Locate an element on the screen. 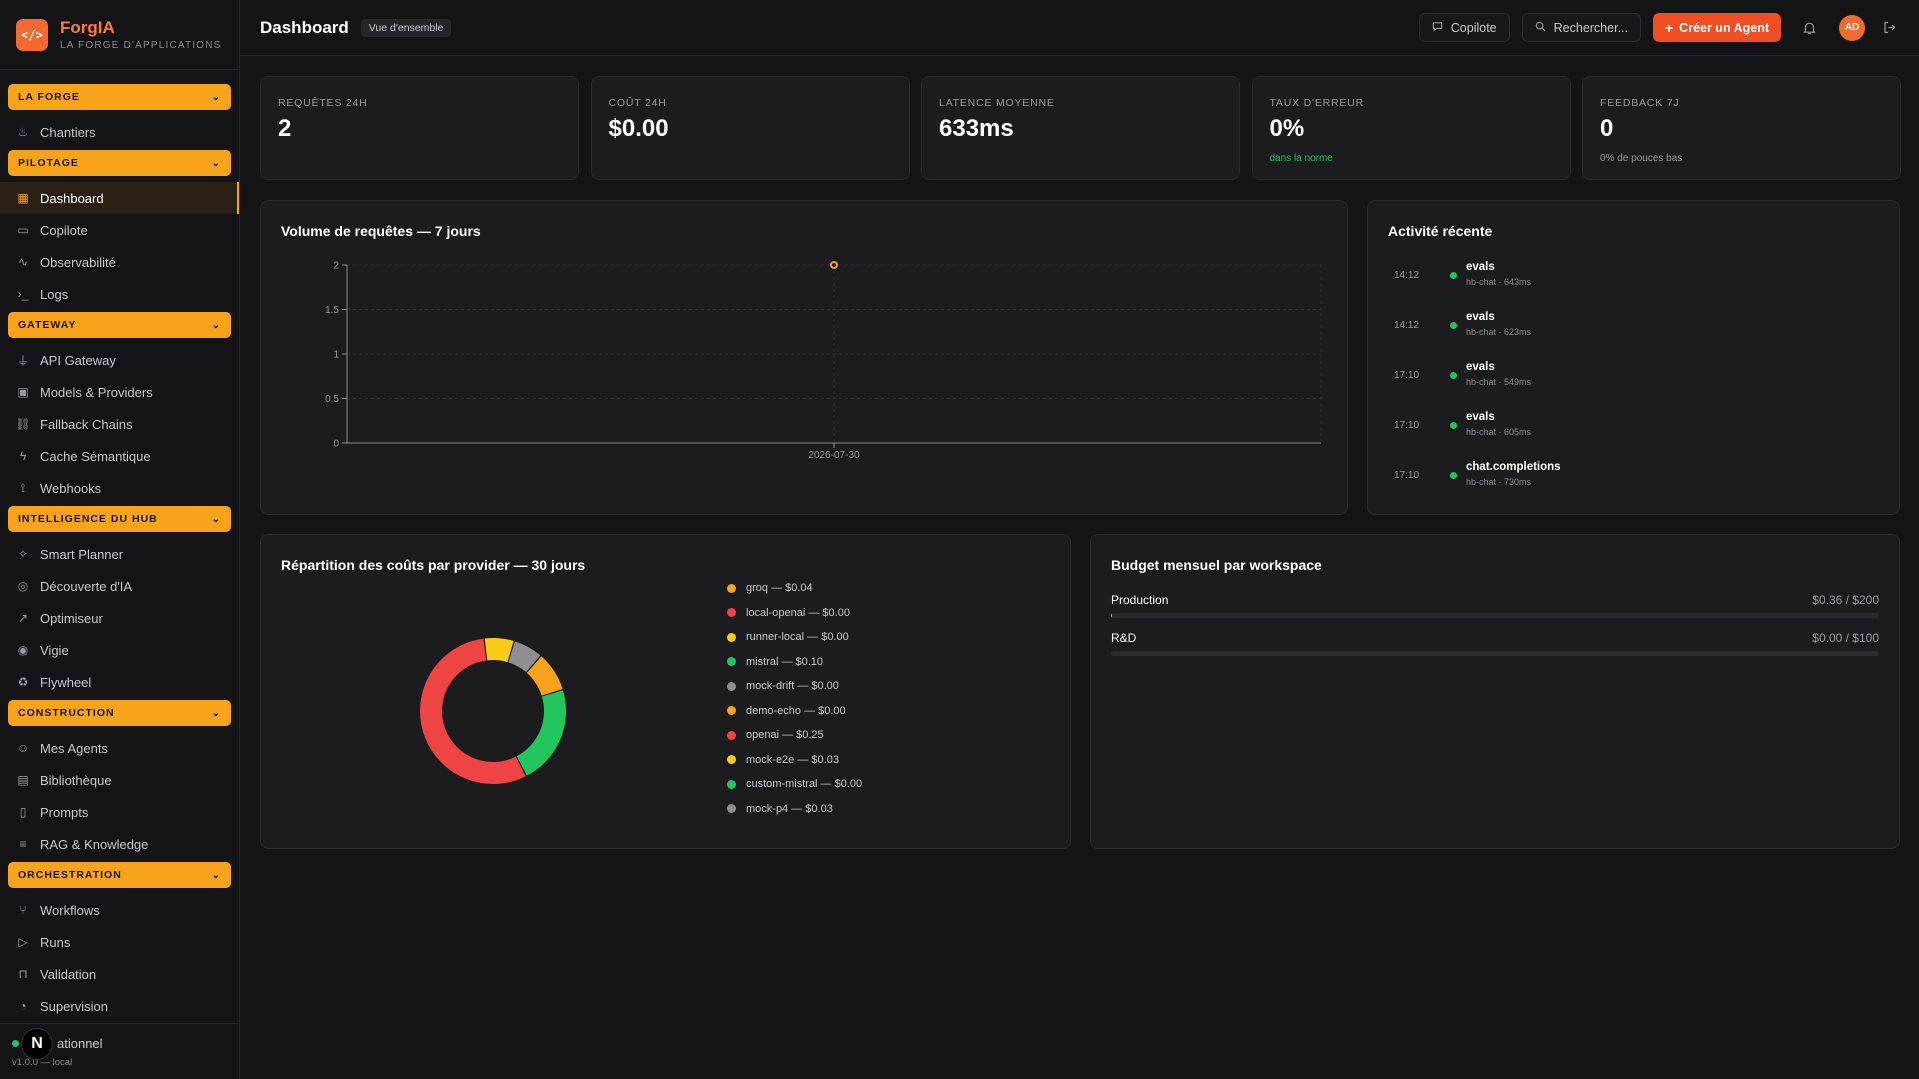  library-icon: ▤ is located at coordinates (23, 780).